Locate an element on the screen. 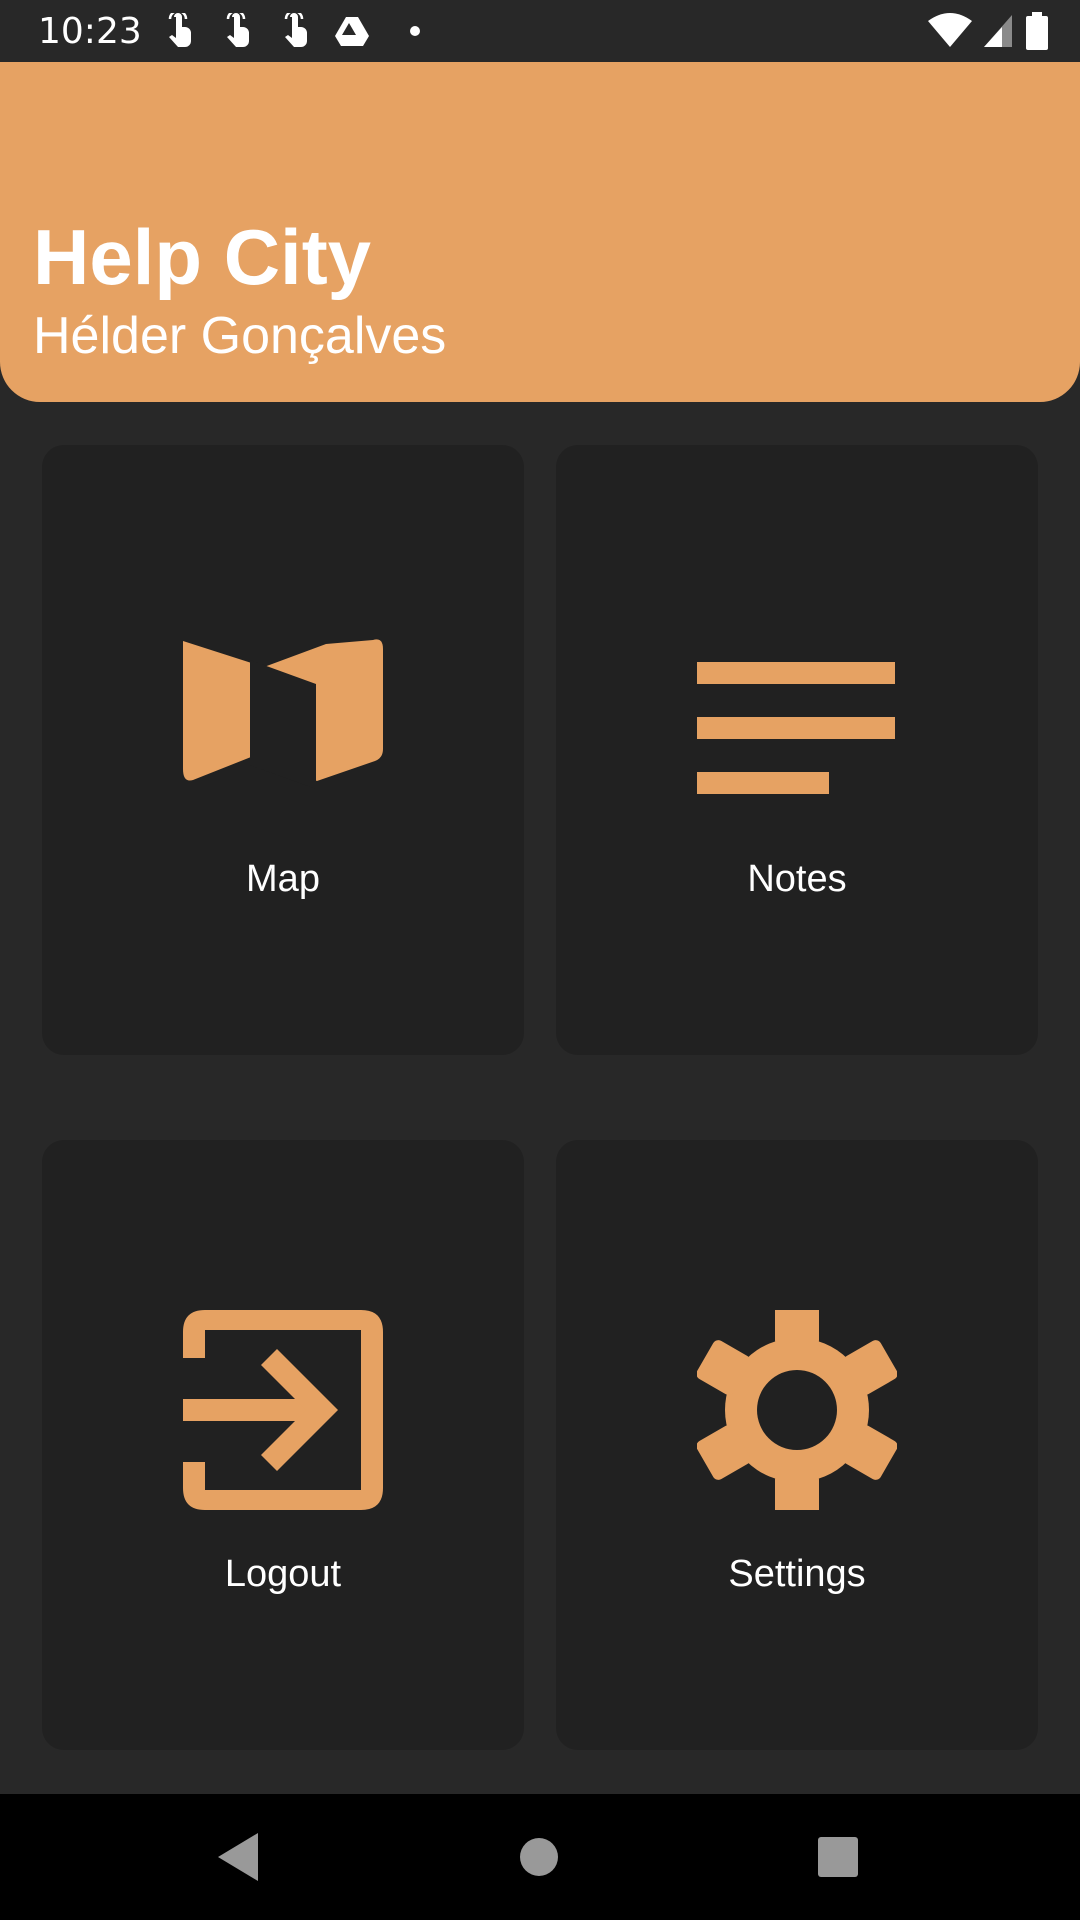  logout-tile: Logout is located at coordinates (283, 1445).